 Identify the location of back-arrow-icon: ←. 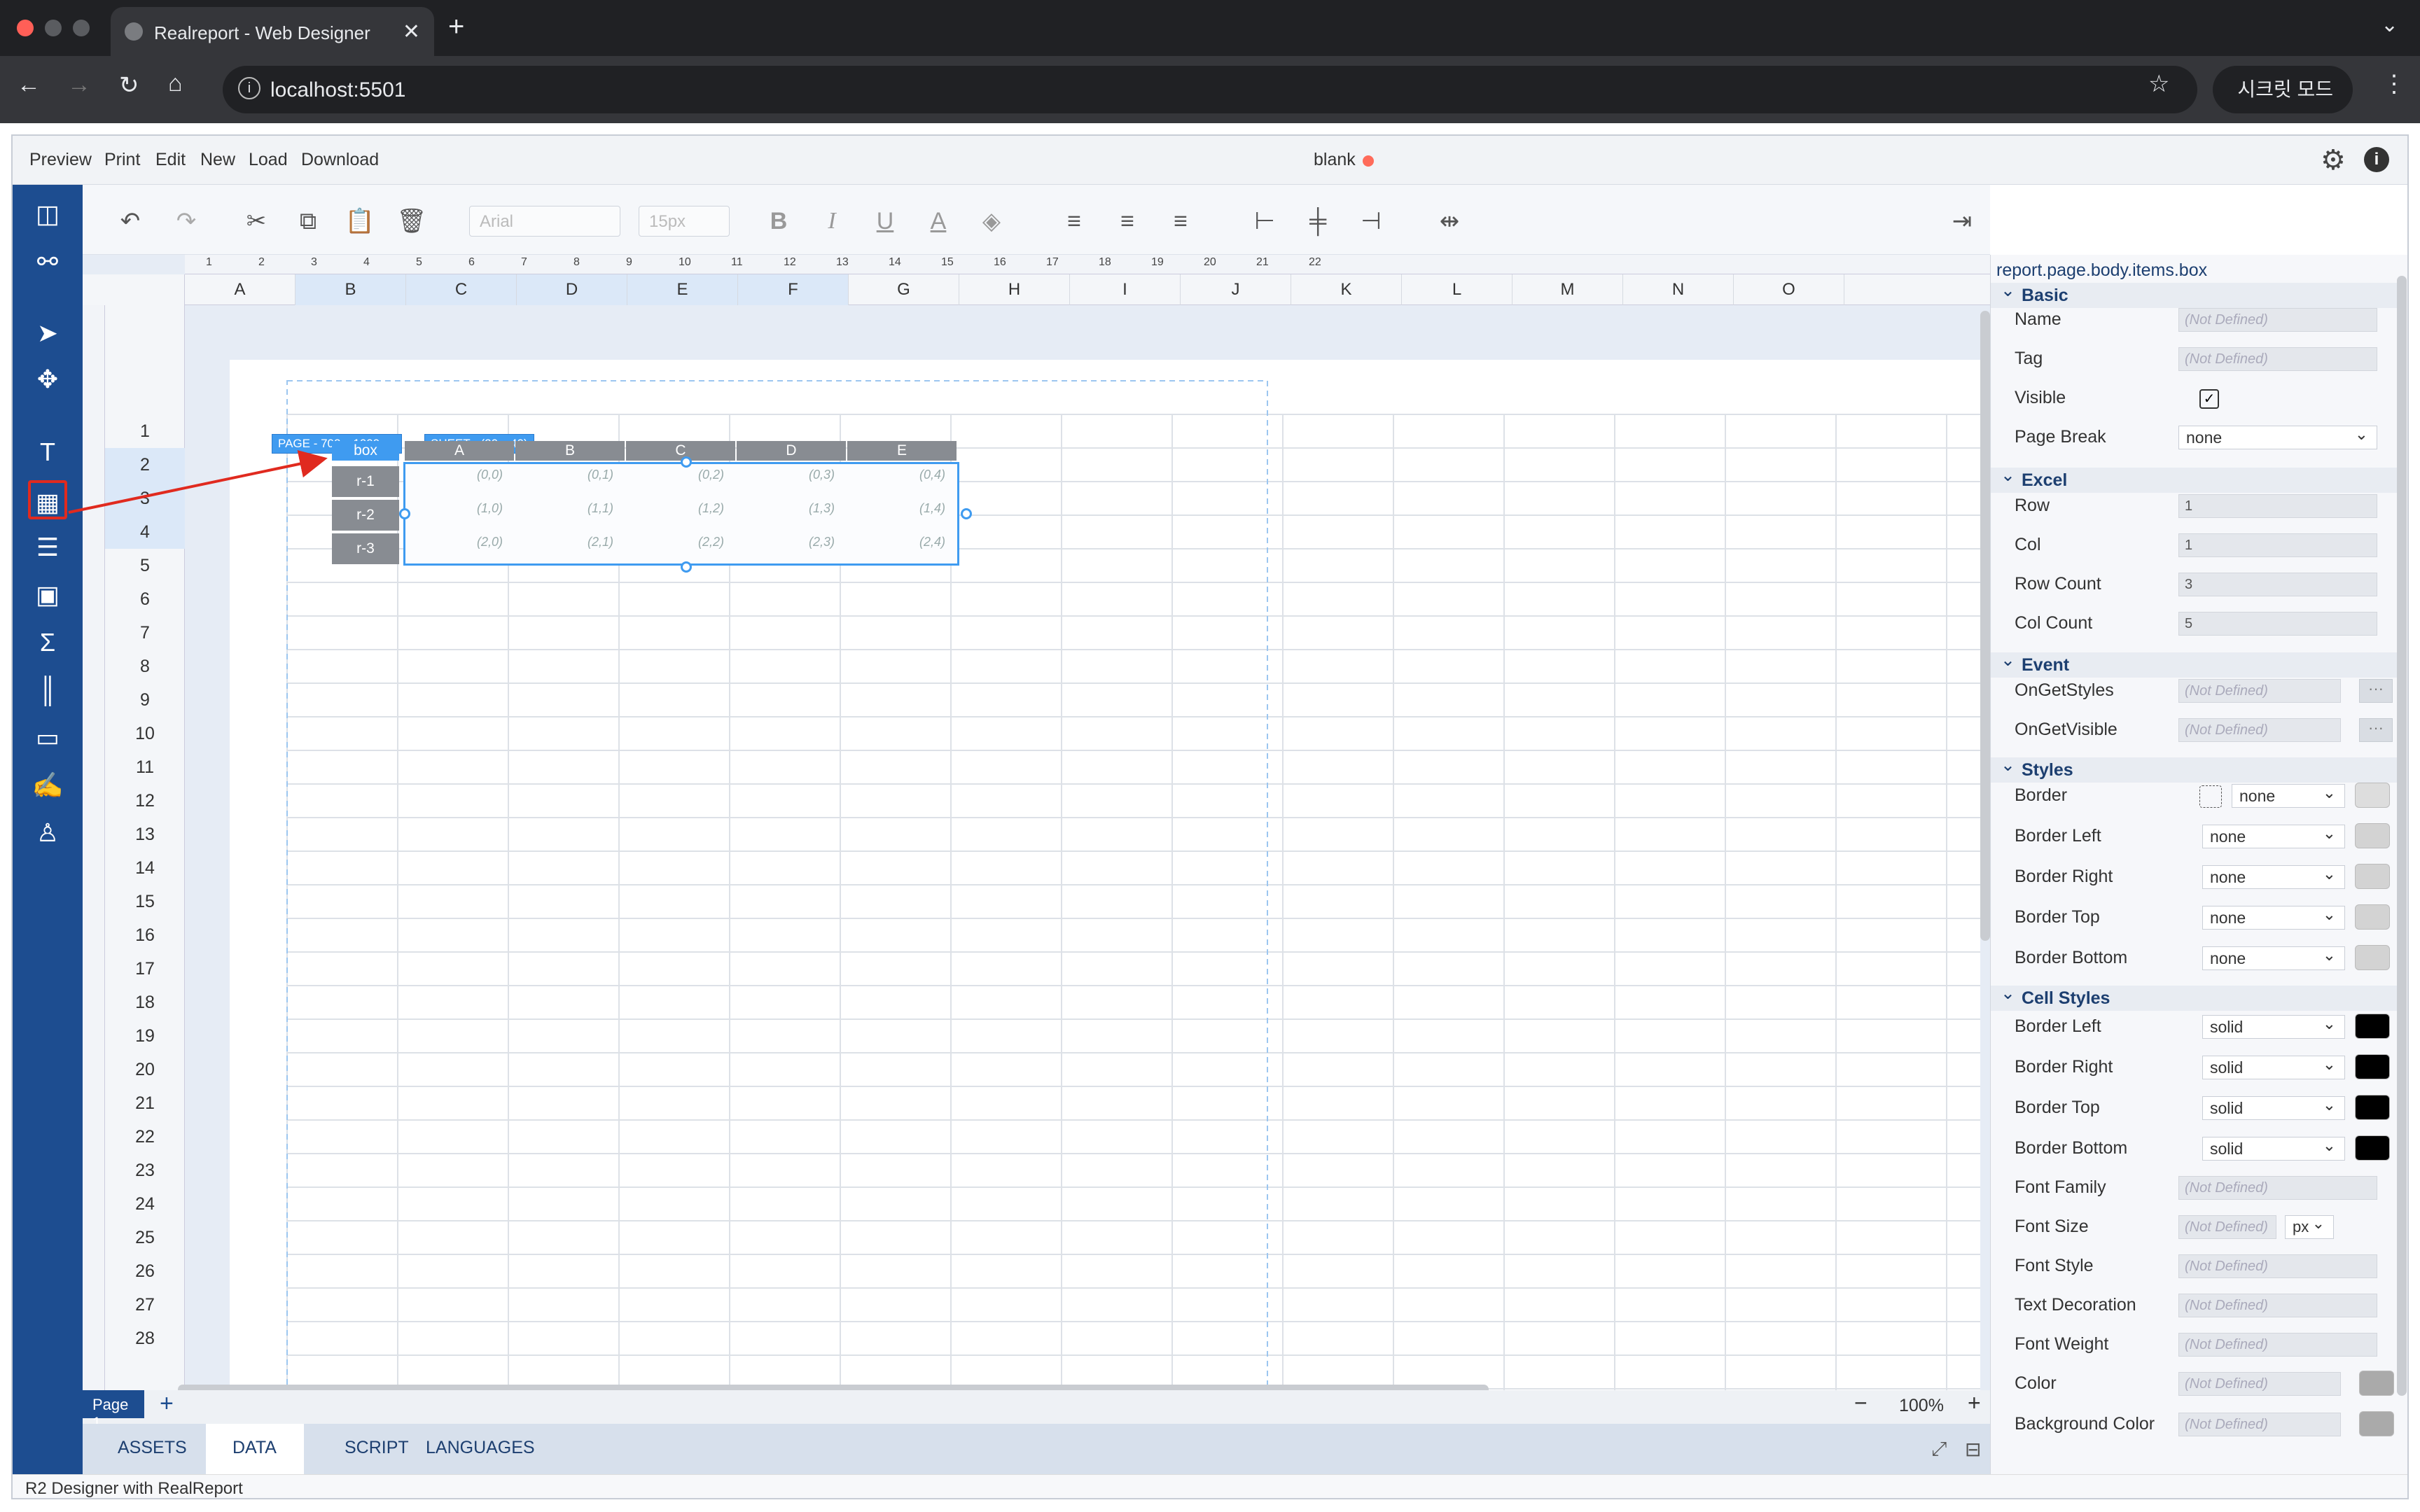
(29, 85).